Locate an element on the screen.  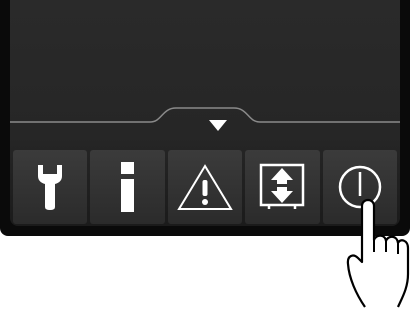
expand-menu-button is located at coordinates (218, 125).